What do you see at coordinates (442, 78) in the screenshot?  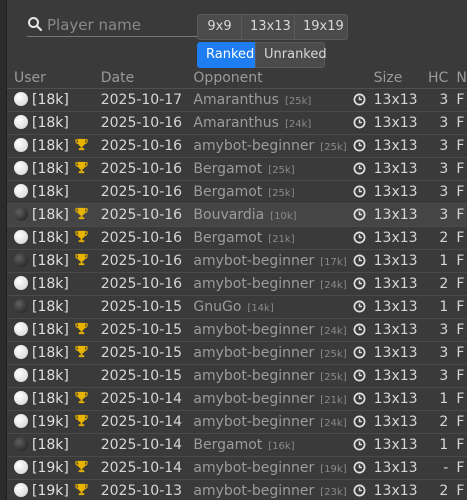 I see `column-handicap: HC` at bounding box center [442, 78].